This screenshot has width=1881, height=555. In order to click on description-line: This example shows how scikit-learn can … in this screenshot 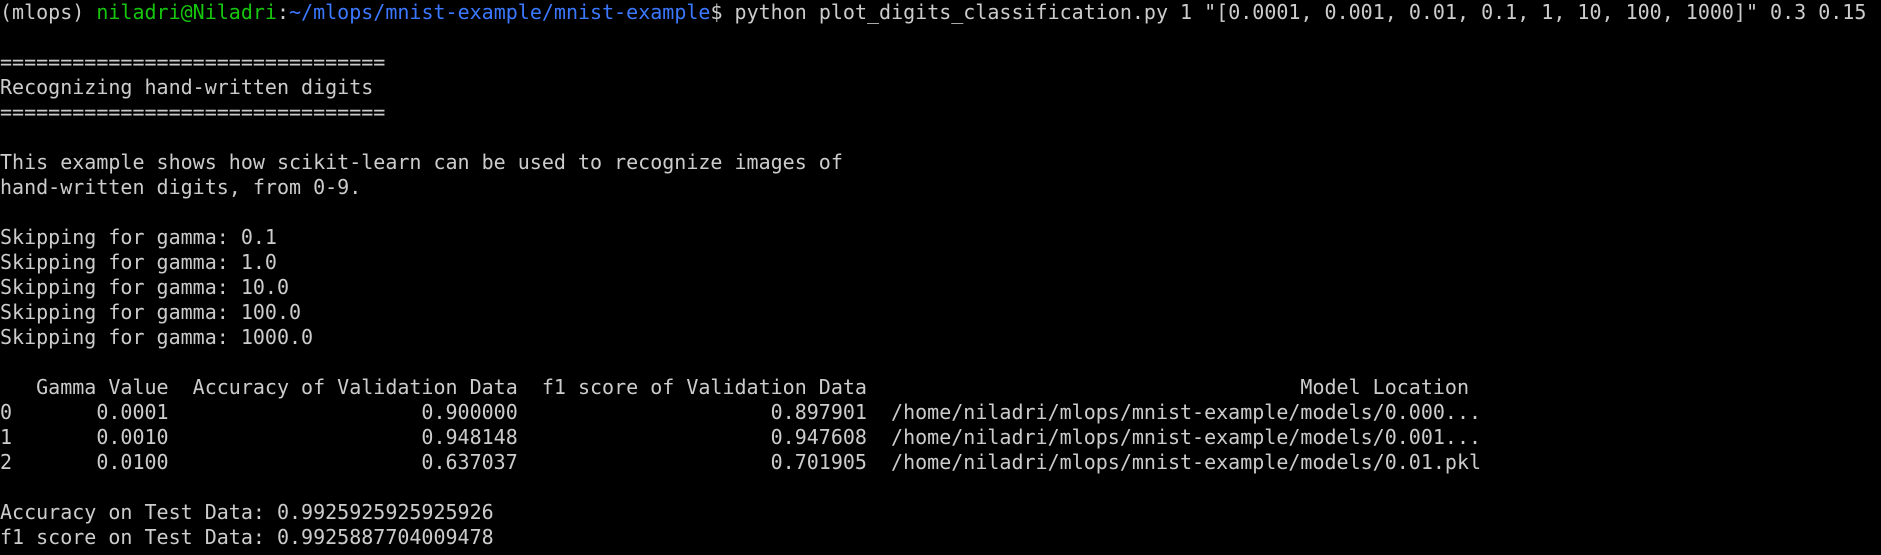, I will do `click(421, 162)`.